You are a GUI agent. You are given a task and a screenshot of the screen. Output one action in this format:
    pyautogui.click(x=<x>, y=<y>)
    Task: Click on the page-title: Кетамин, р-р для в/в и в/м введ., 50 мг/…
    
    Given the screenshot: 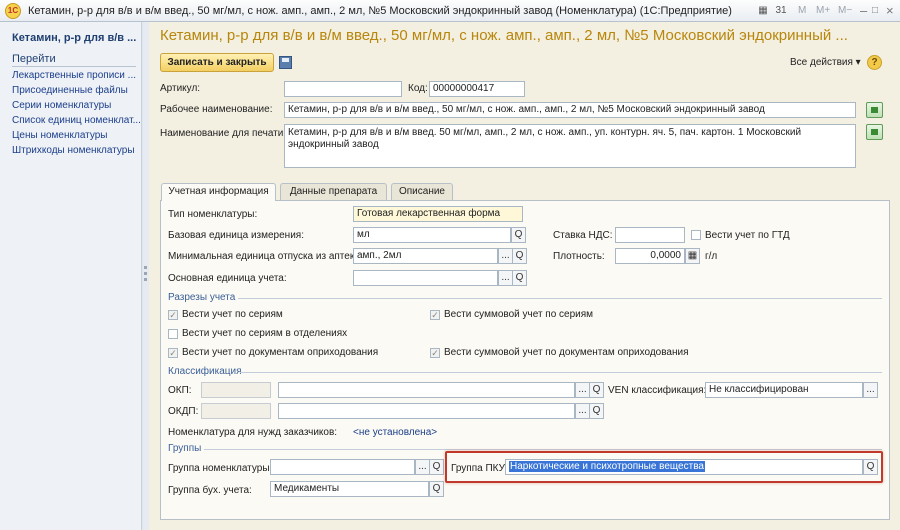 What is the action you would take?
    pyautogui.click(x=504, y=35)
    